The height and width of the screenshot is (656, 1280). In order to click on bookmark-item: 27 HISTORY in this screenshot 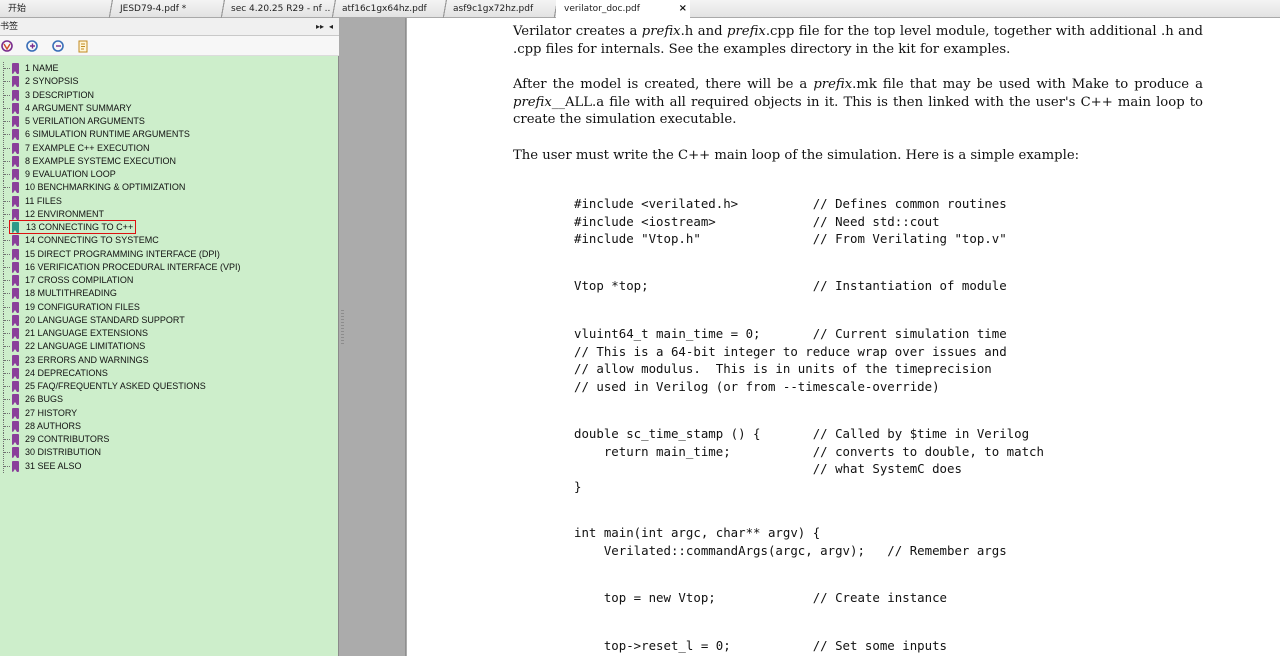, I will do `click(169, 413)`.